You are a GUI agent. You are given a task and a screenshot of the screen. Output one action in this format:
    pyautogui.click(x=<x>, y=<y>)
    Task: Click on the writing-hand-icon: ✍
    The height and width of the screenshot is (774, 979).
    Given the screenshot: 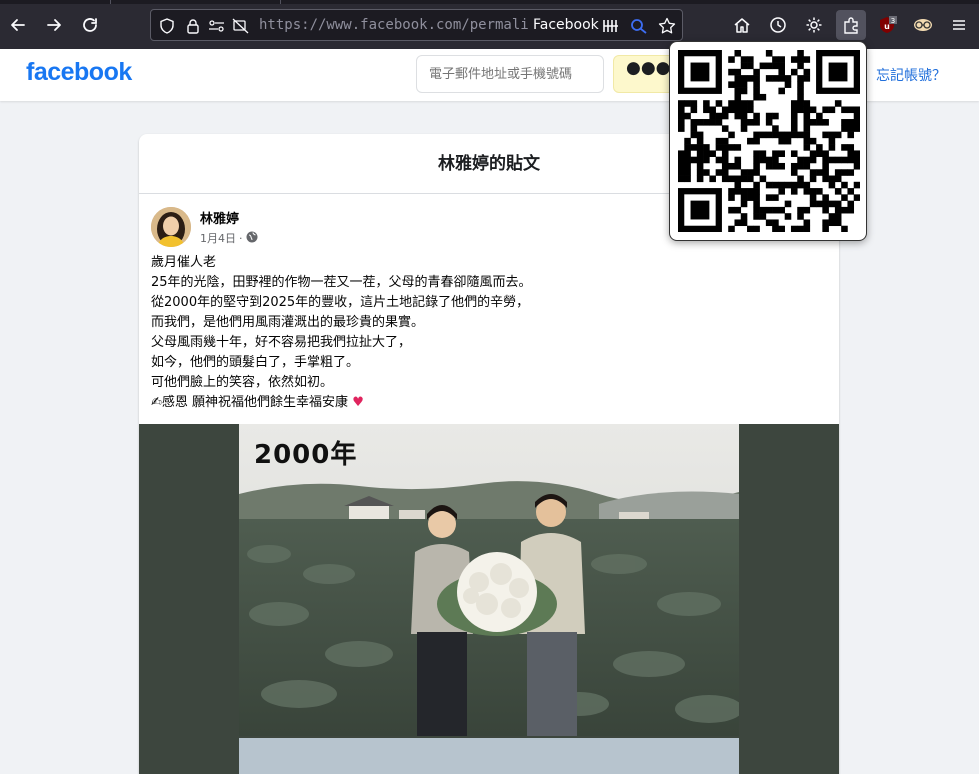 What is the action you would take?
    pyautogui.click(x=156, y=402)
    